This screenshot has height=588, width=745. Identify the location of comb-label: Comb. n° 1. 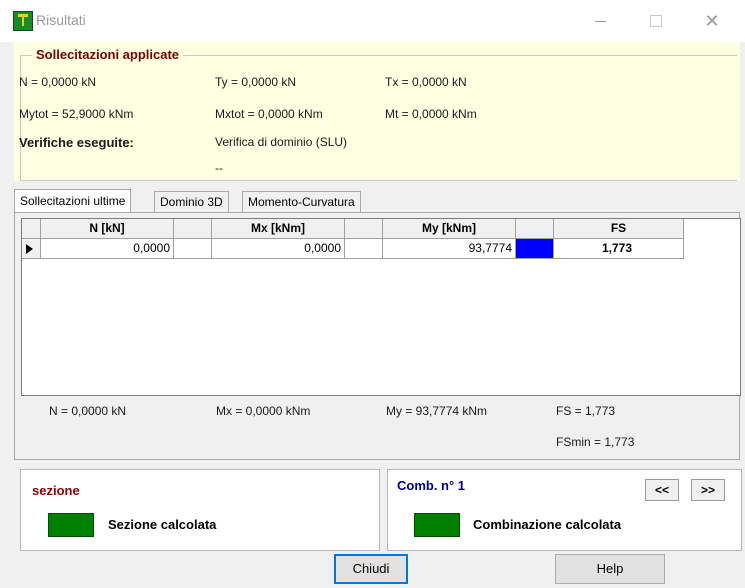
(431, 485).